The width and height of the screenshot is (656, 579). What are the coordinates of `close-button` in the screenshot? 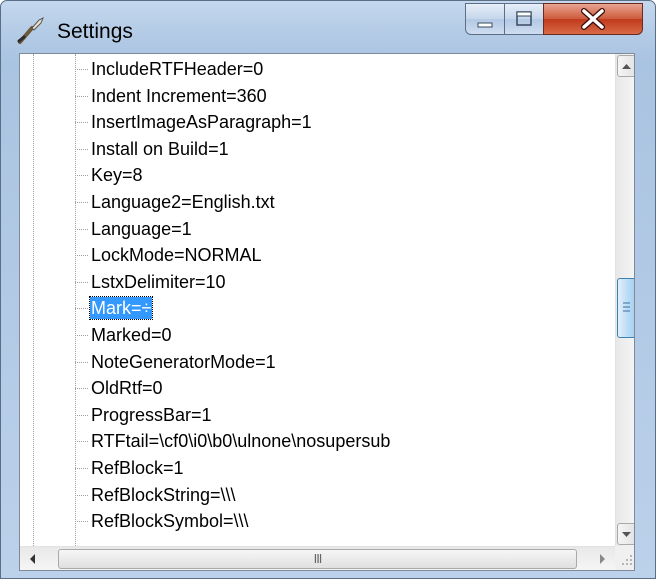 It's located at (593, 19).